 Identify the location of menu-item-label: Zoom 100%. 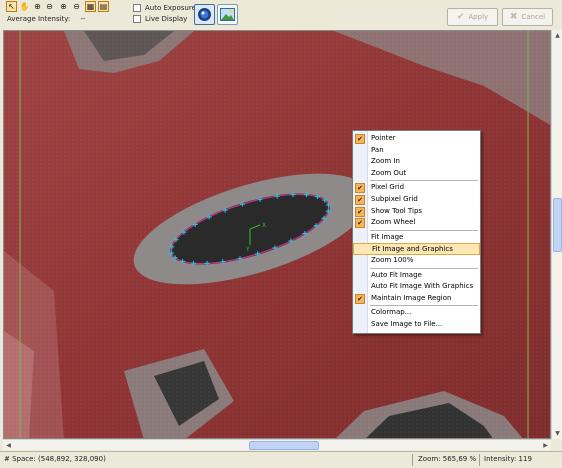
(392, 260).